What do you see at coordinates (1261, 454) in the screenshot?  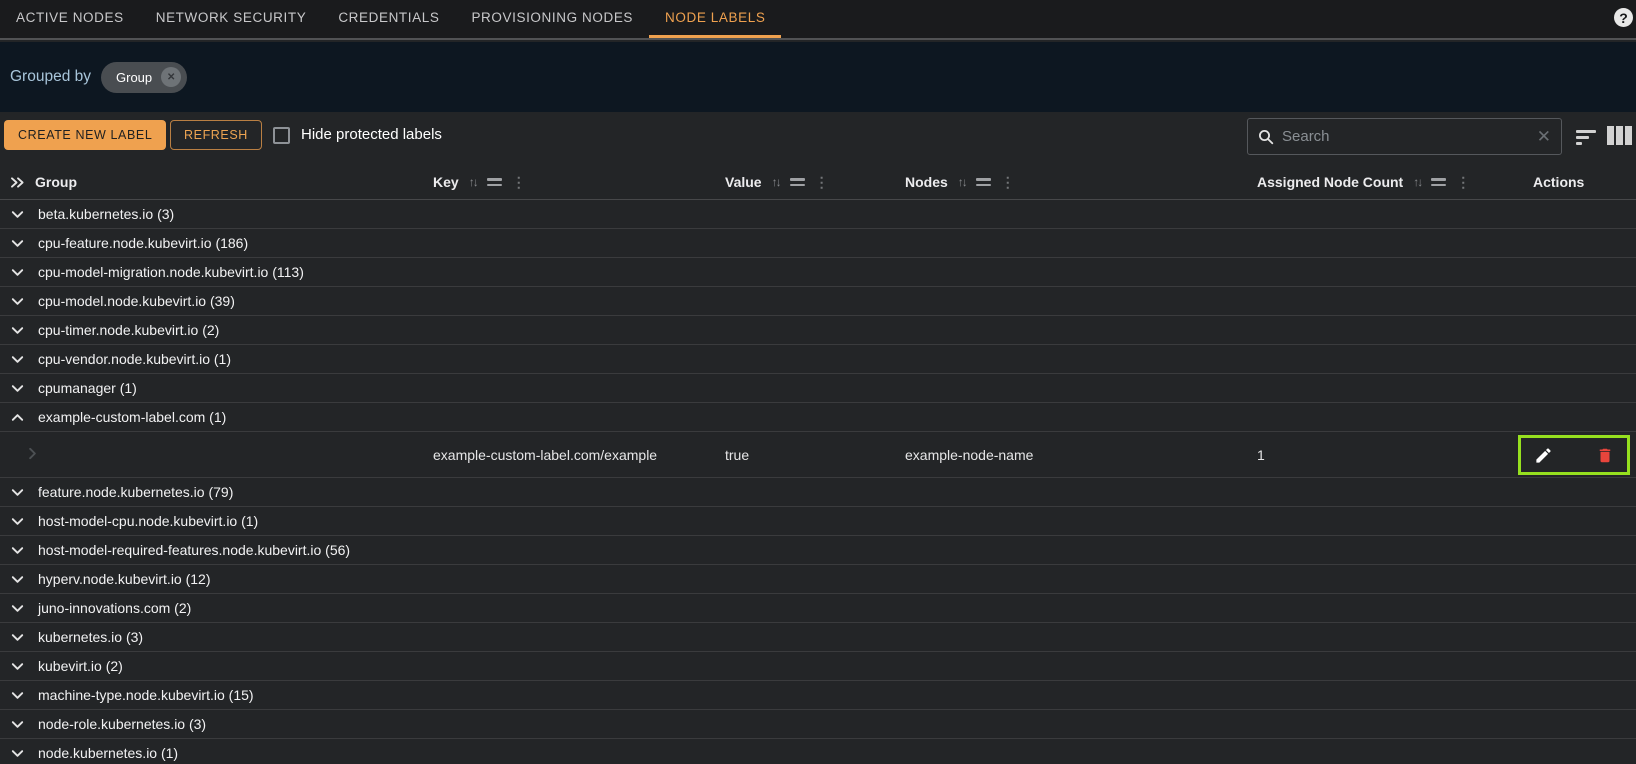 I see `assigned-node-count-cell: 1` at bounding box center [1261, 454].